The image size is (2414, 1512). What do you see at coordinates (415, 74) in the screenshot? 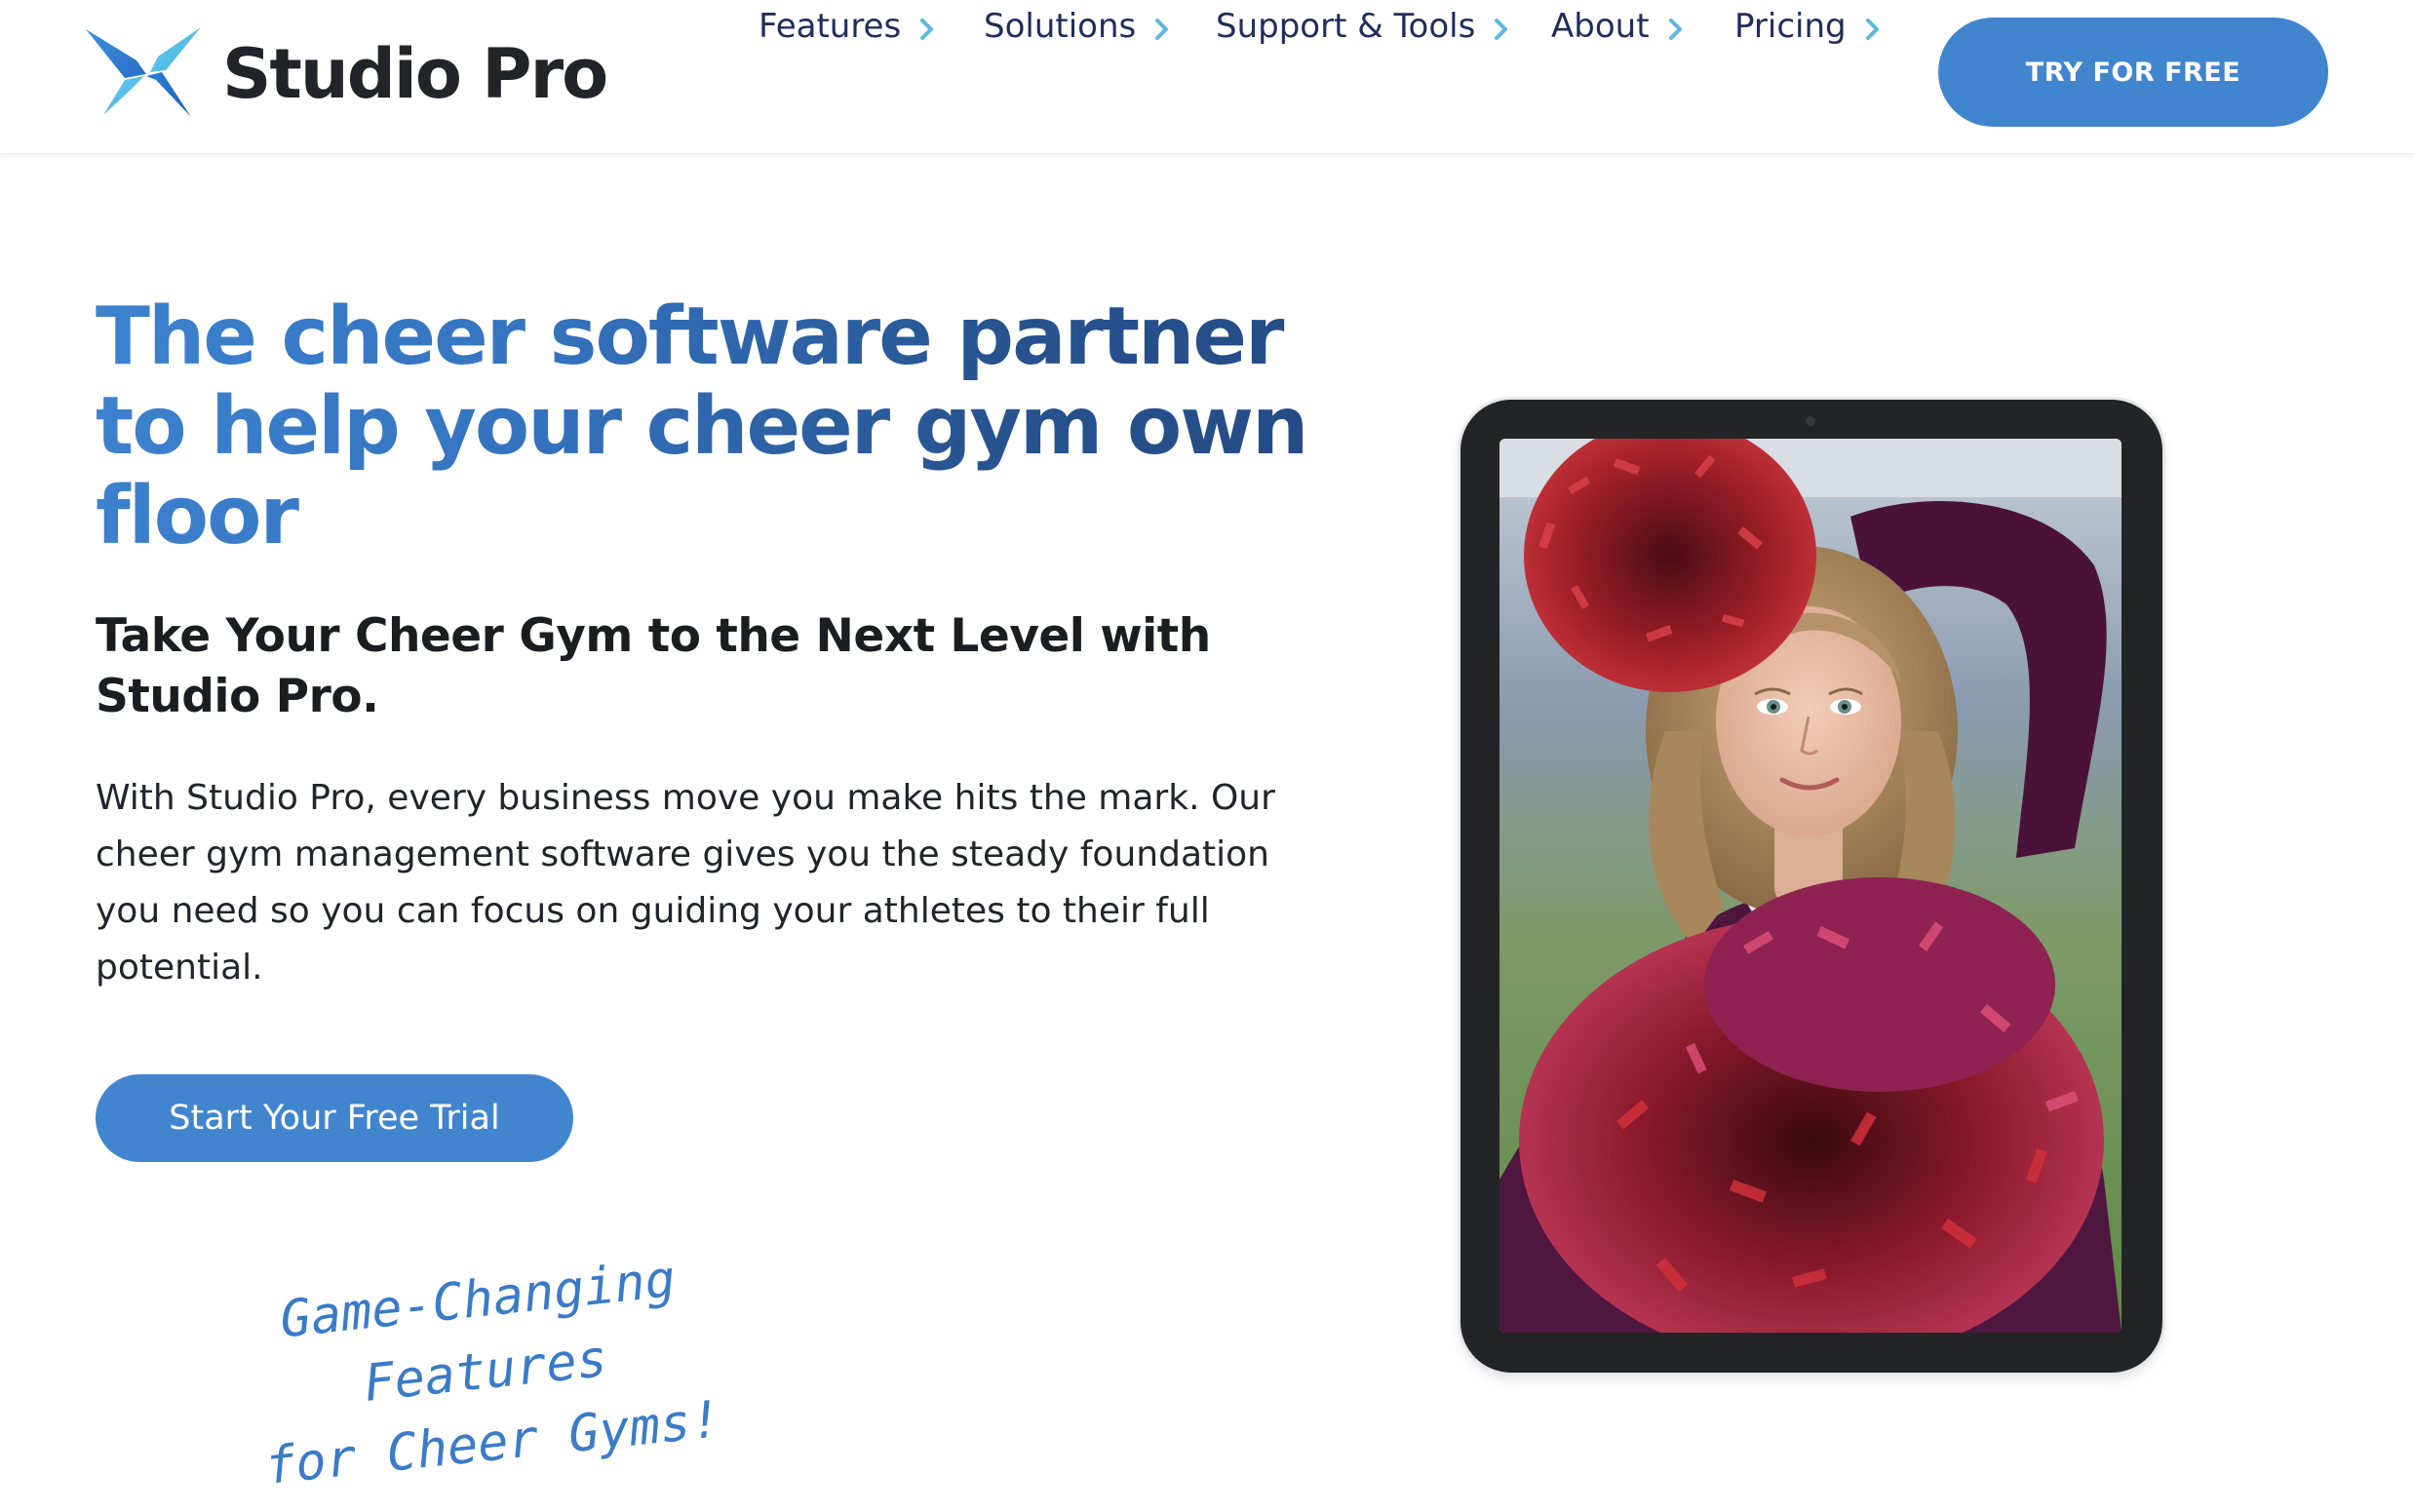
I see `logo-wordmark: Studio Pro` at bounding box center [415, 74].